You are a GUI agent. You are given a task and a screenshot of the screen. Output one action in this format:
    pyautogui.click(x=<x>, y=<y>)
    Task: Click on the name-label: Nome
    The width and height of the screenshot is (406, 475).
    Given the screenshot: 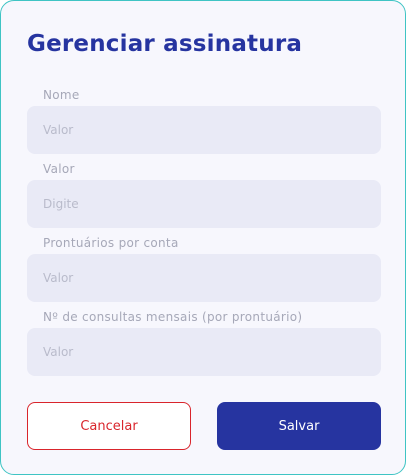 What is the action you would take?
    pyautogui.click(x=61, y=95)
    